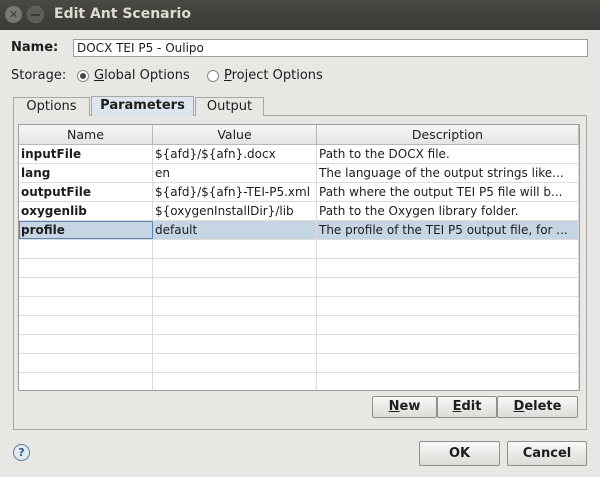 The height and width of the screenshot is (477, 600). I want to click on delete-button: Delete, so click(537, 407).